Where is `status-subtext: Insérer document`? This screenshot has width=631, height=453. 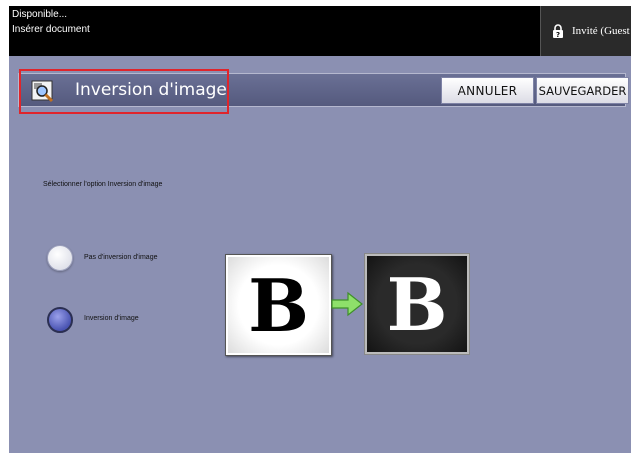 status-subtext: Insérer document is located at coordinates (51, 29).